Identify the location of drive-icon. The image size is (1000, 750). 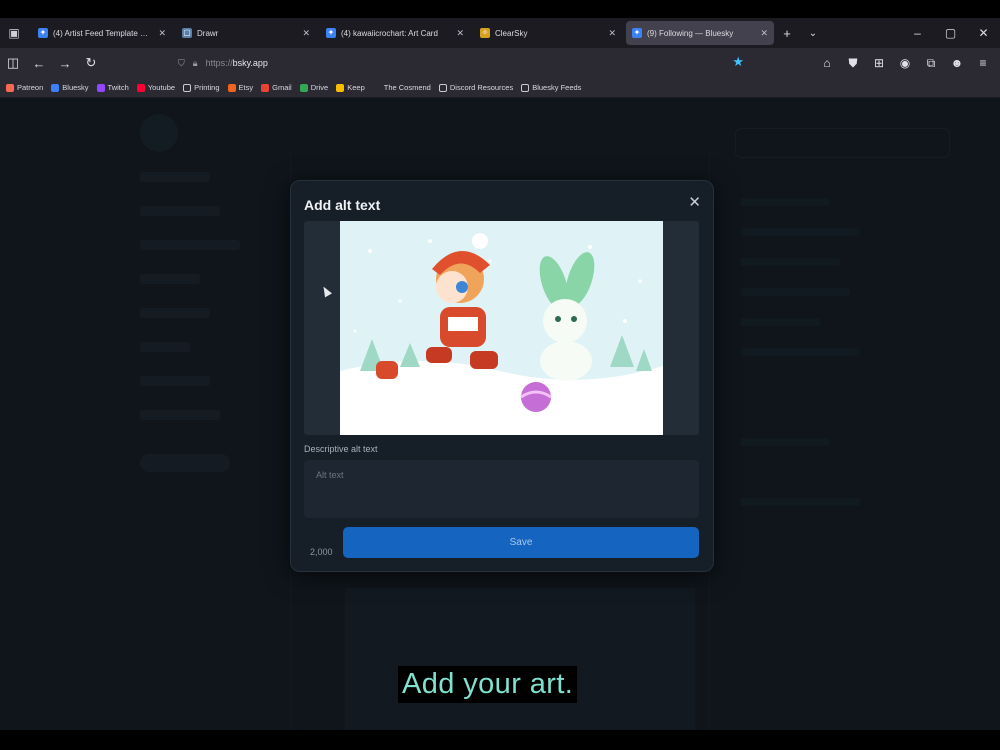
(303, 87).